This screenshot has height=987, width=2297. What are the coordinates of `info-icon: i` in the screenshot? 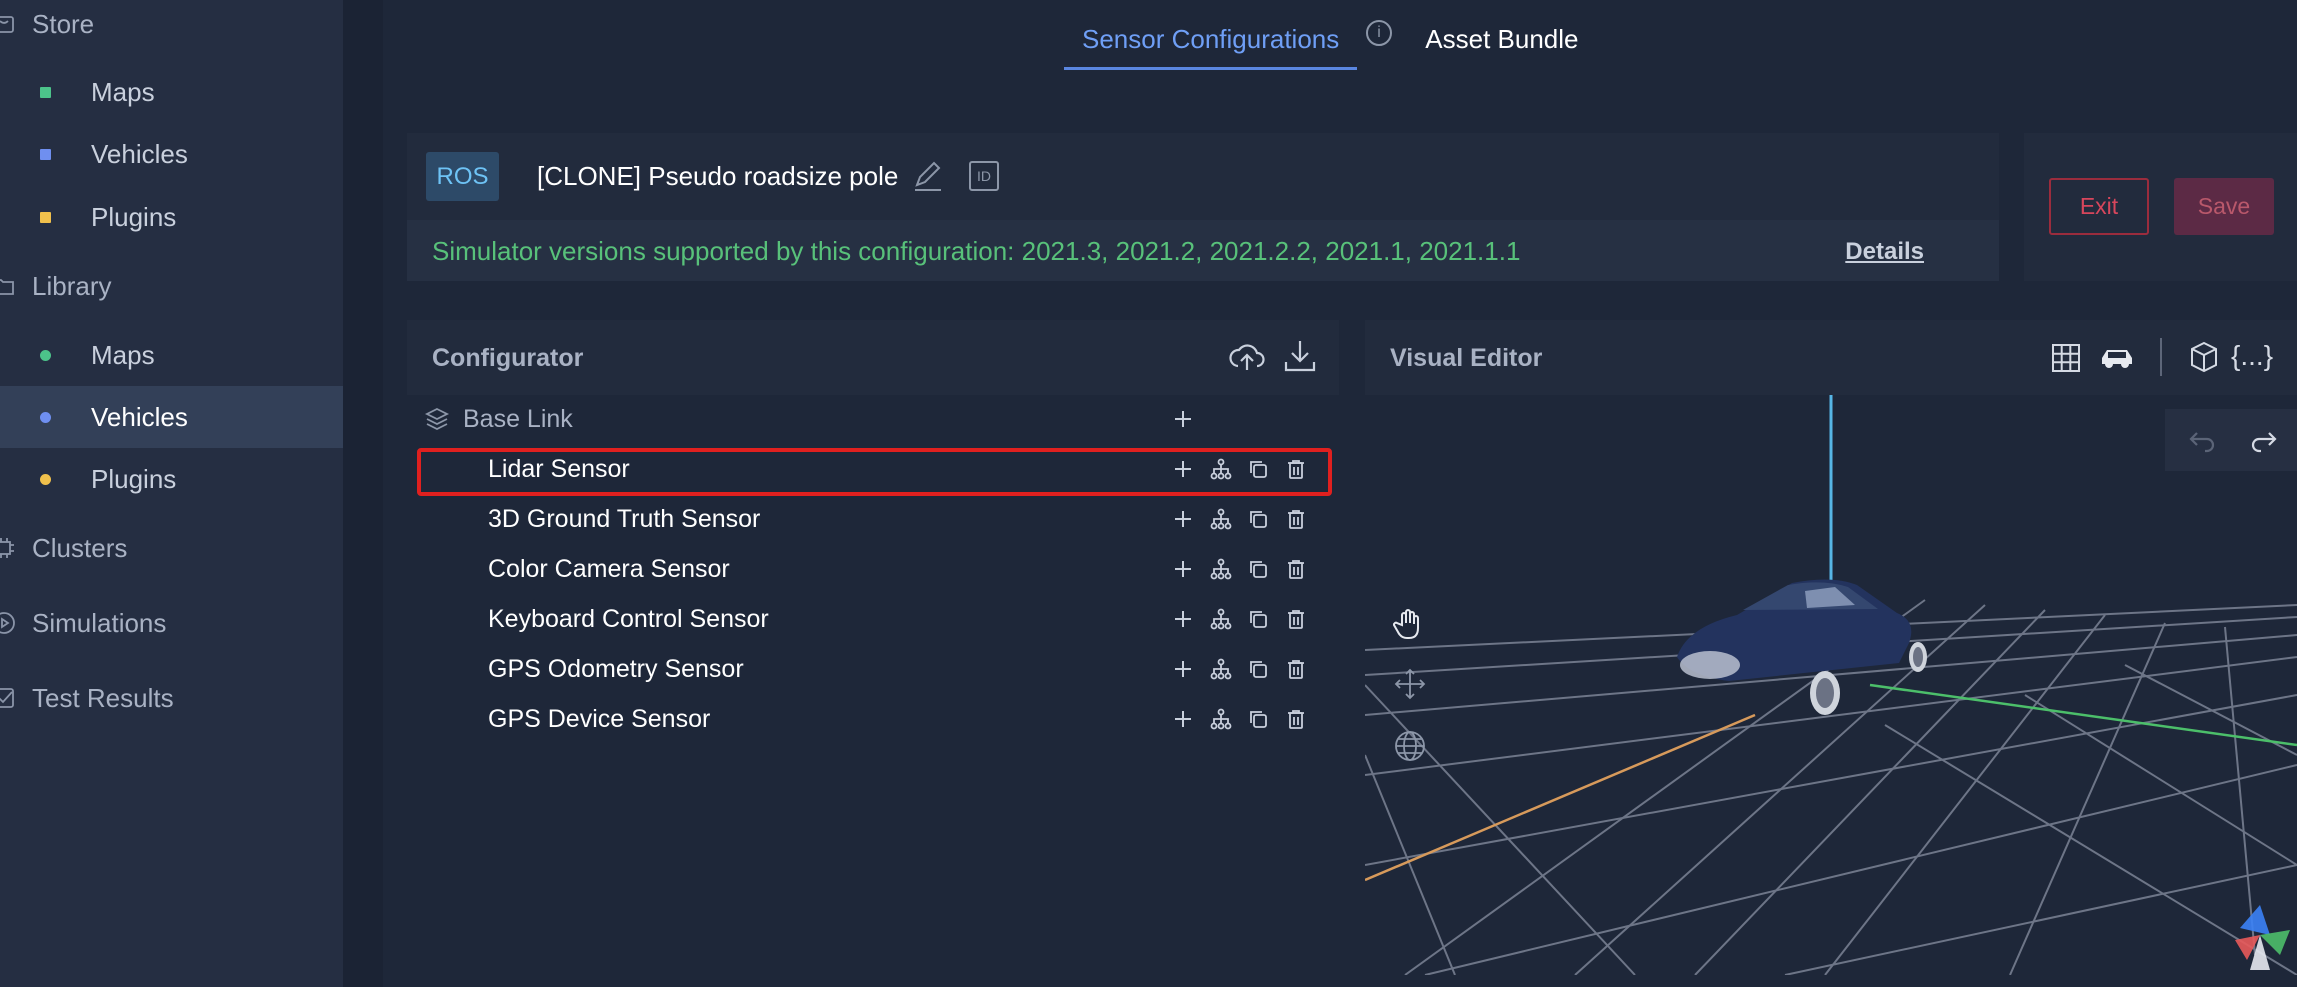 It's located at (1379, 33).